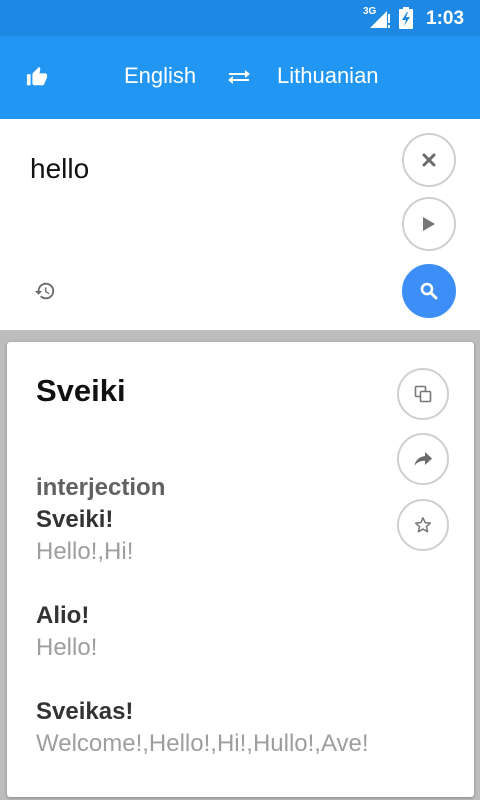 Image resolution: width=480 pixels, height=800 pixels. I want to click on app-toolbar: English Lithuanian, so click(240, 77).